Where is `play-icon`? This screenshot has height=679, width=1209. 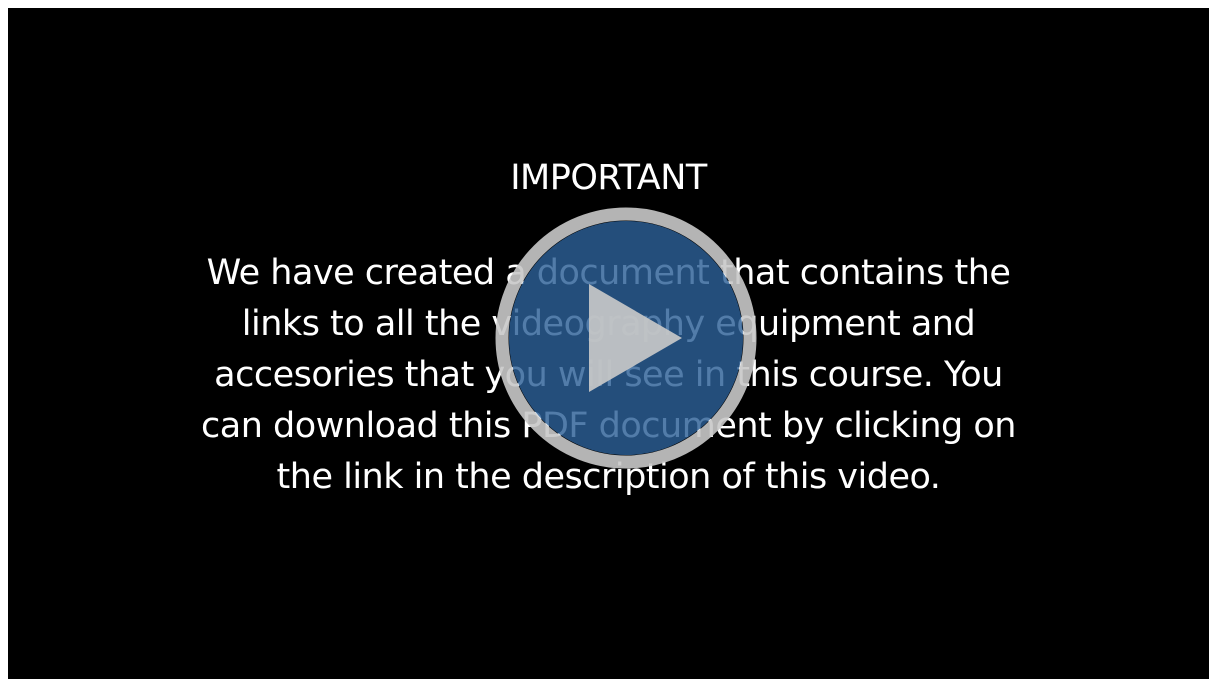 play-icon is located at coordinates (626, 338).